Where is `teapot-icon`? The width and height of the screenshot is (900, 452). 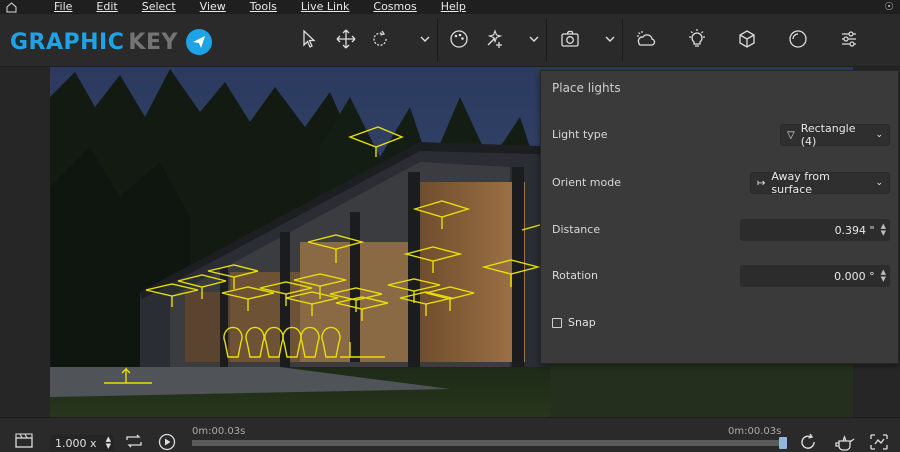
teapot-icon is located at coordinates (845, 442).